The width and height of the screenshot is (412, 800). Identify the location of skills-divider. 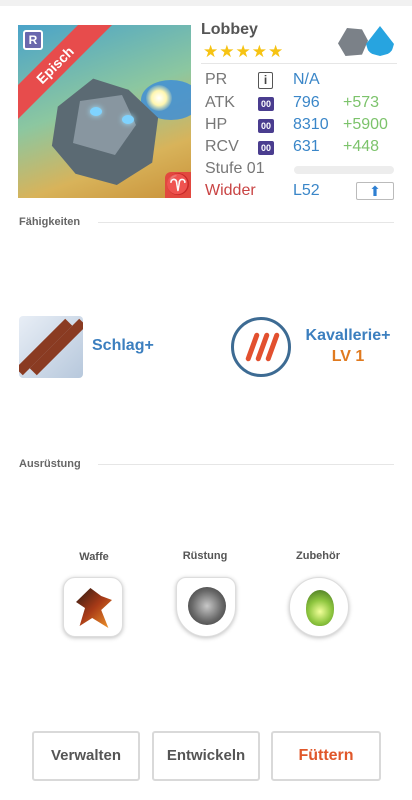
(246, 222).